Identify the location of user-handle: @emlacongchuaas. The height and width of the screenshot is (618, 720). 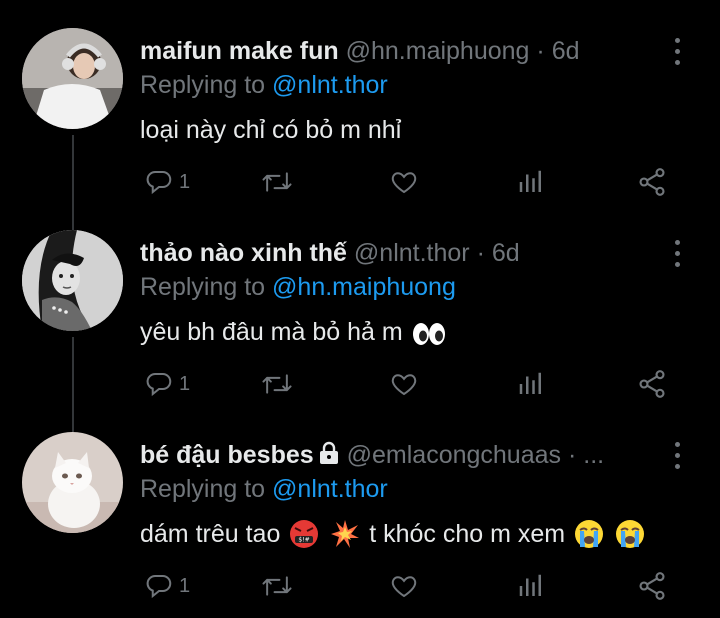
(454, 455).